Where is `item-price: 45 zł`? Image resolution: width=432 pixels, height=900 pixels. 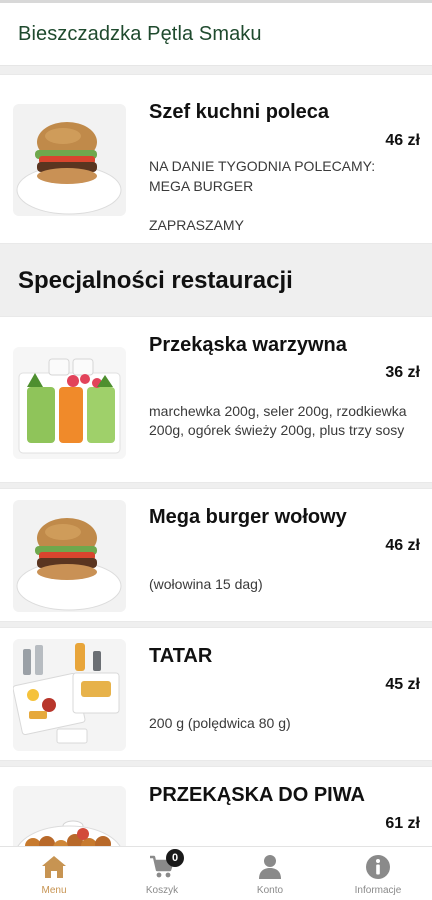 item-price: 45 zł is located at coordinates (402, 684).